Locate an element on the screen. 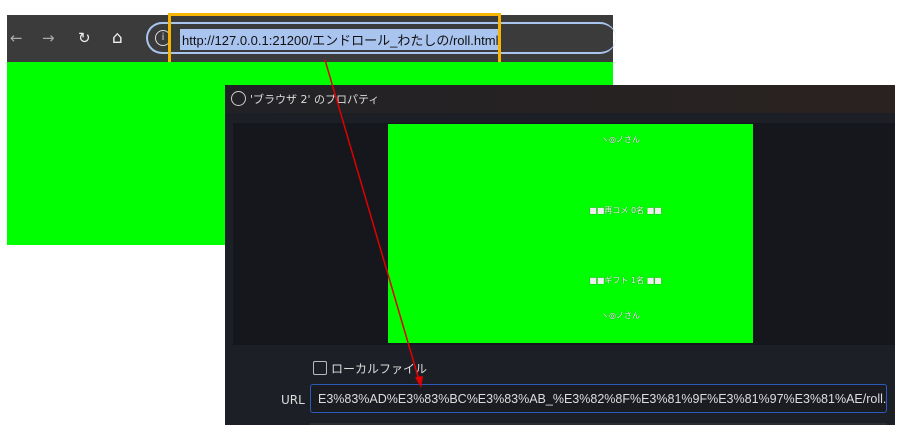  arrow-line is located at coordinates (372, 220).